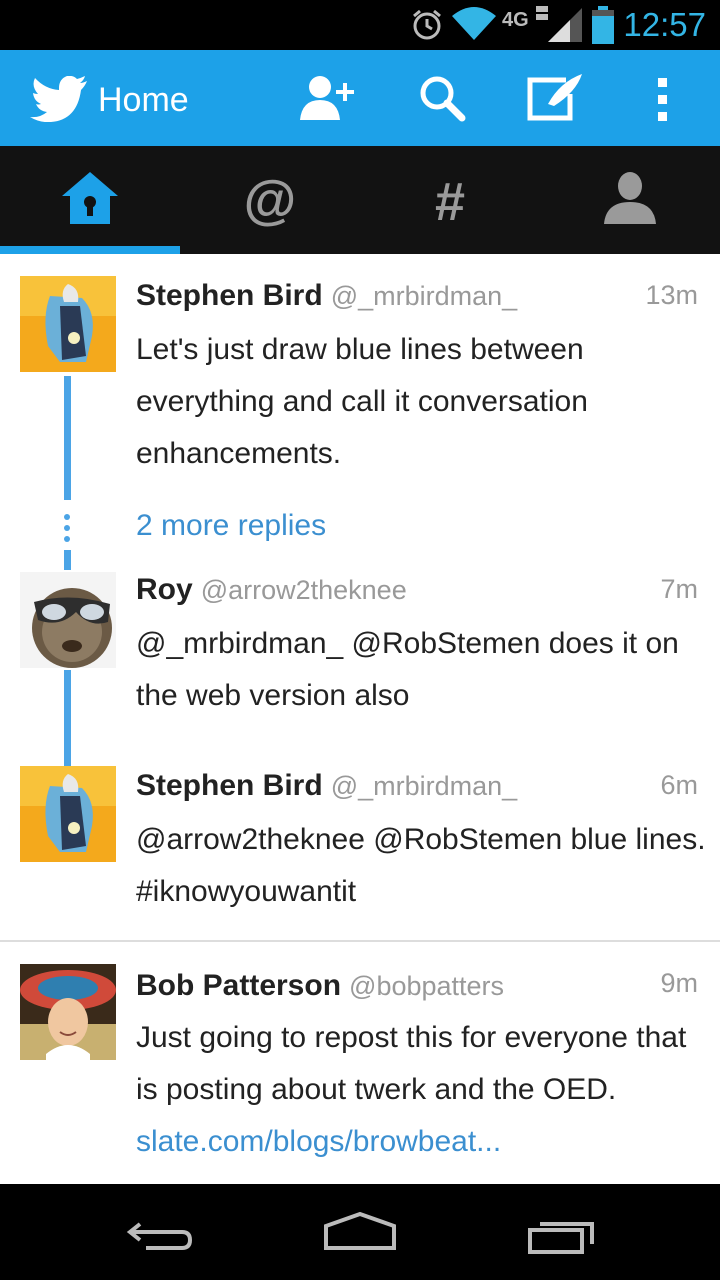 The height and width of the screenshot is (1280, 720). I want to click on profile-icon, so click(630, 198).